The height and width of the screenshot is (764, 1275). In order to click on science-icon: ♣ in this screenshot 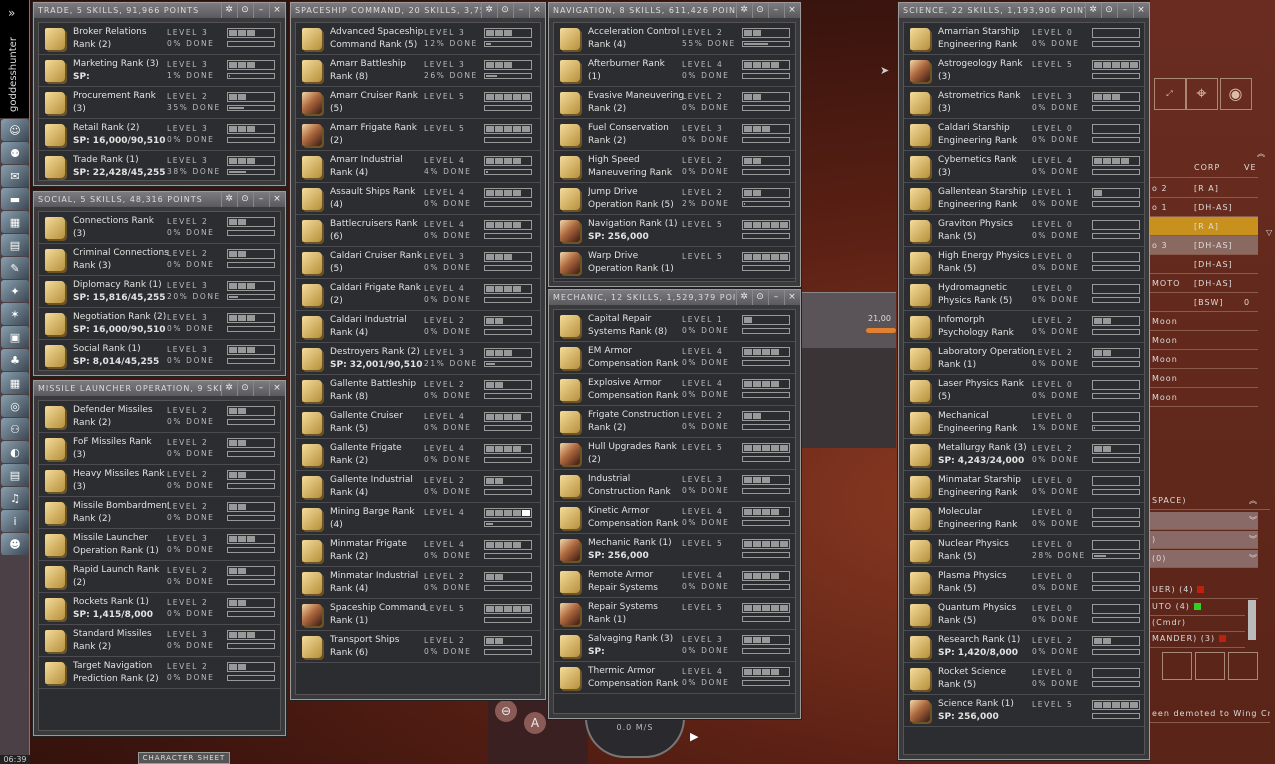, I will do `click(15, 360)`.